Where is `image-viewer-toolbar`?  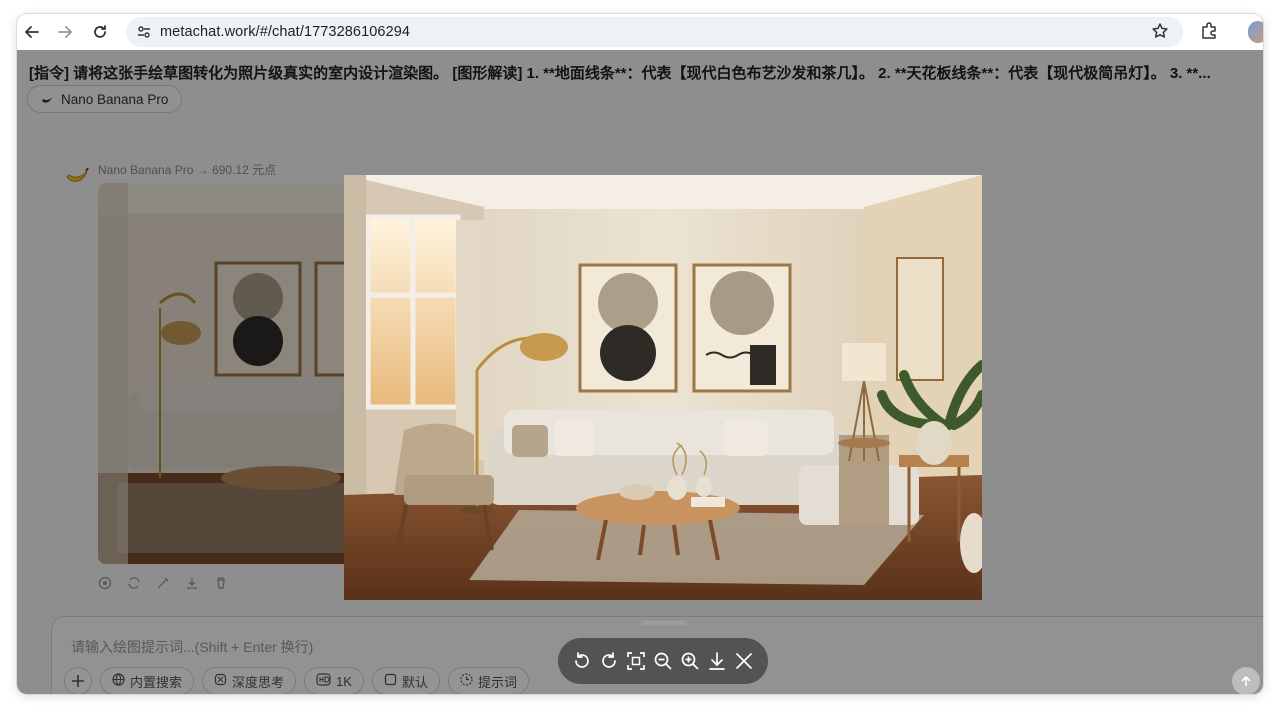 image-viewer-toolbar is located at coordinates (663, 661).